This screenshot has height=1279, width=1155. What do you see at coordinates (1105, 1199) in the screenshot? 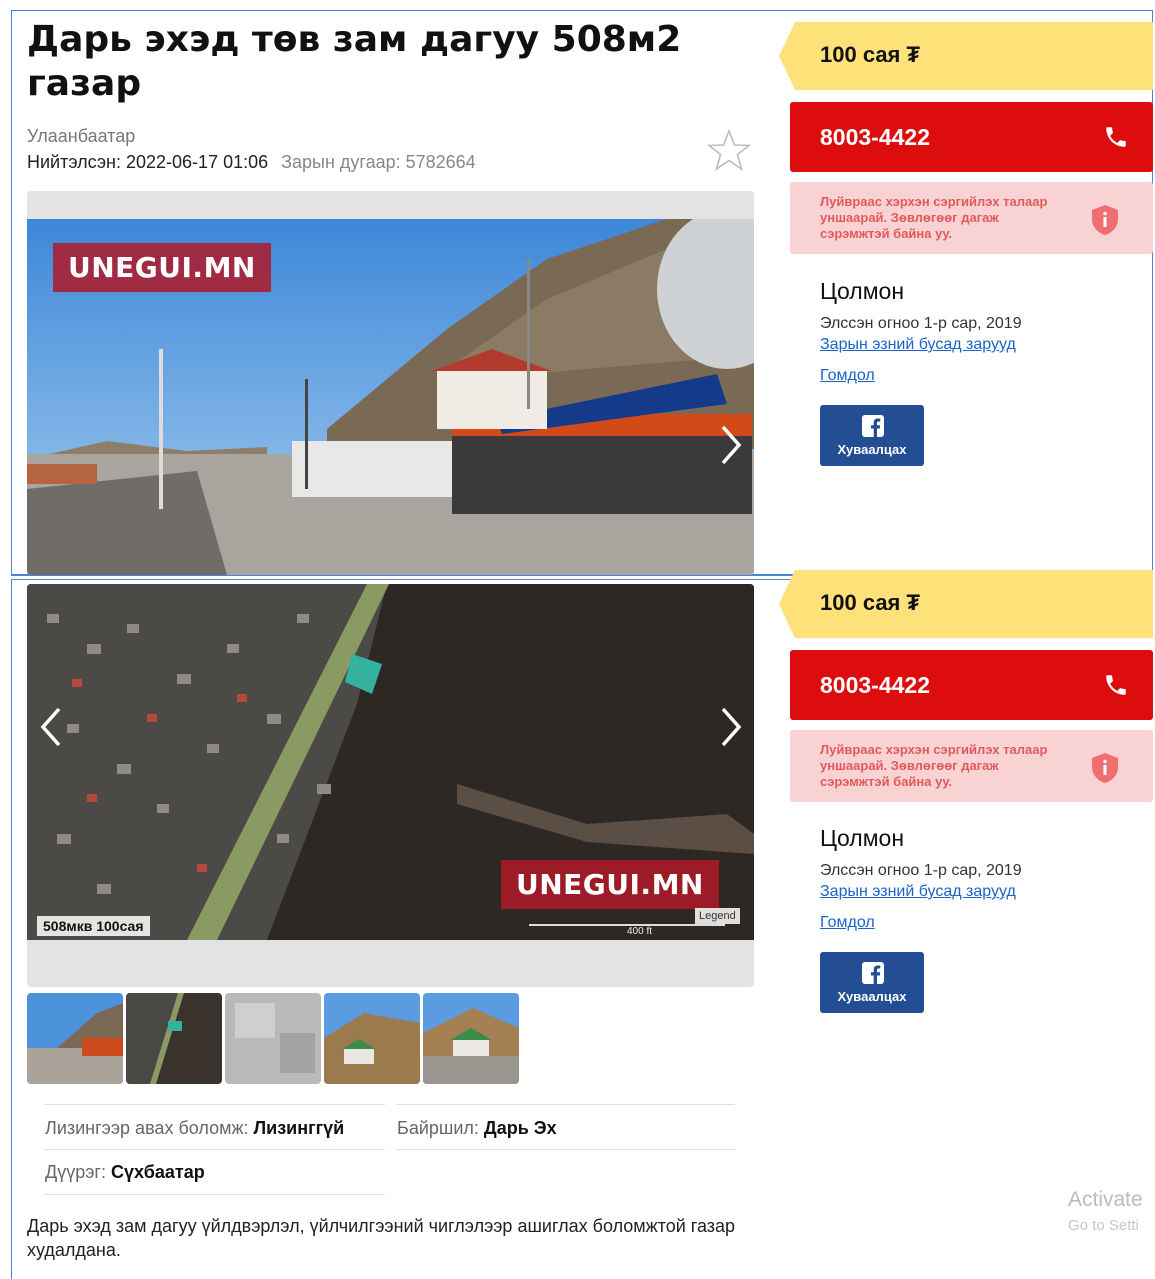
I see `activation-watermark-title: Activate` at bounding box center [1105, 1199].